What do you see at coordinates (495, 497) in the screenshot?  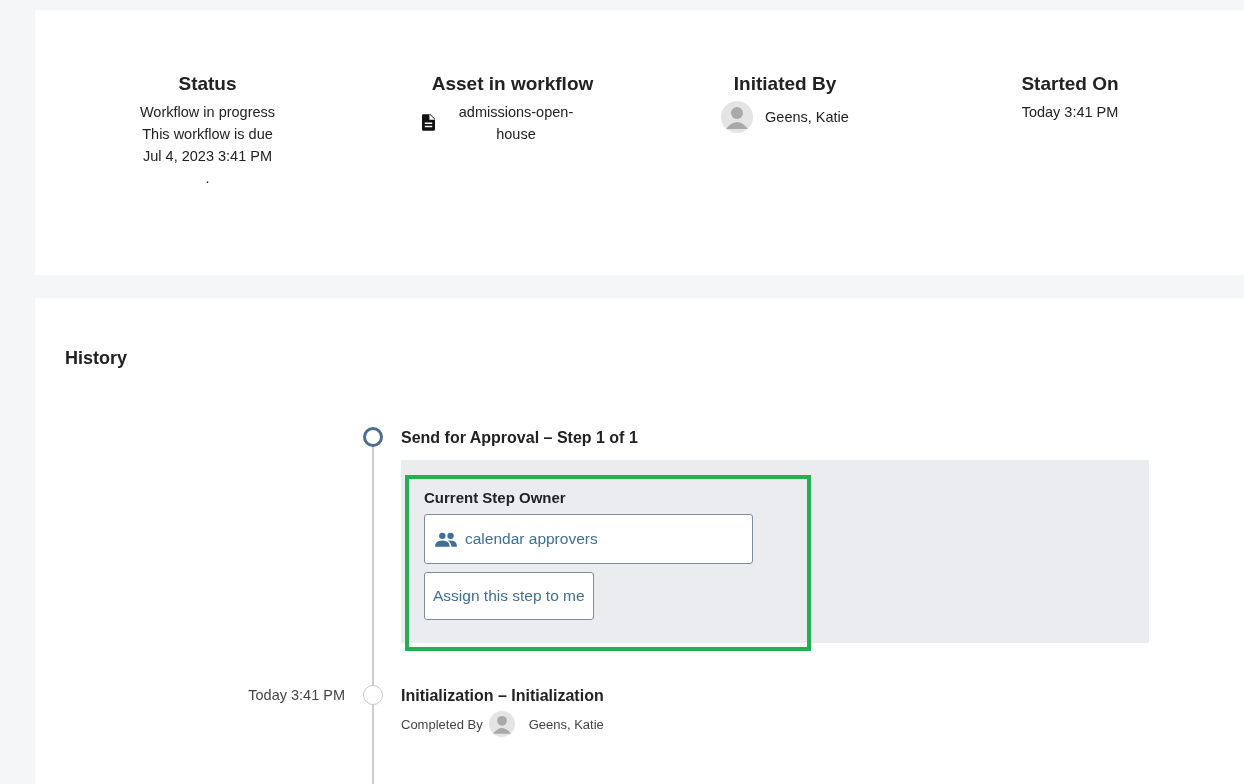 I see `owner-label: Current Step Owner` at bounding box center [495, 497].